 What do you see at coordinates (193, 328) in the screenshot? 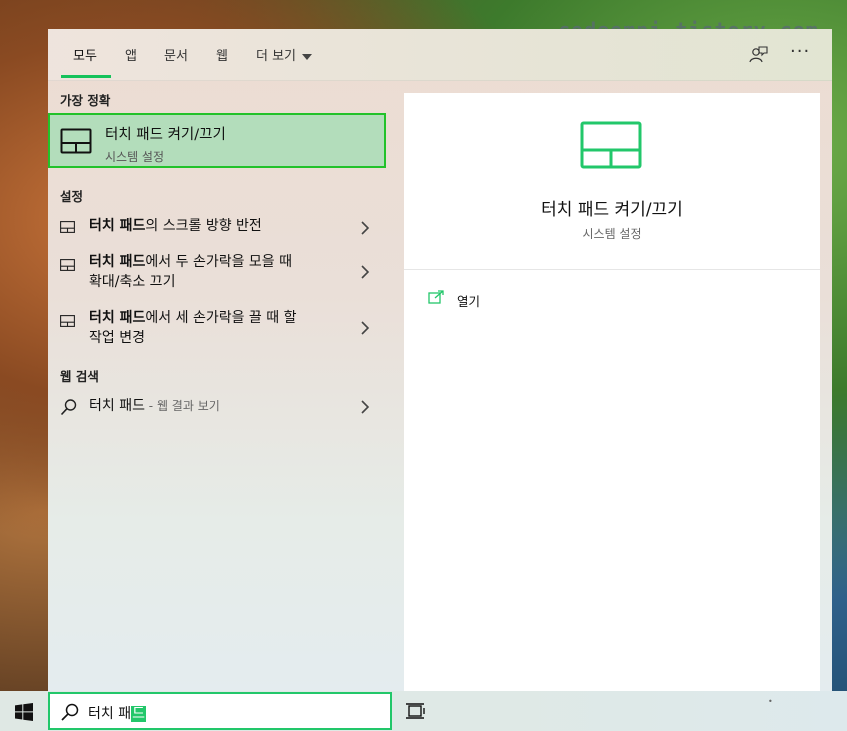
I see `settings-item-label: 터치 패드에서 세 손가락을 끌 때 할 작업 변경` at bounding box center [193, 328].